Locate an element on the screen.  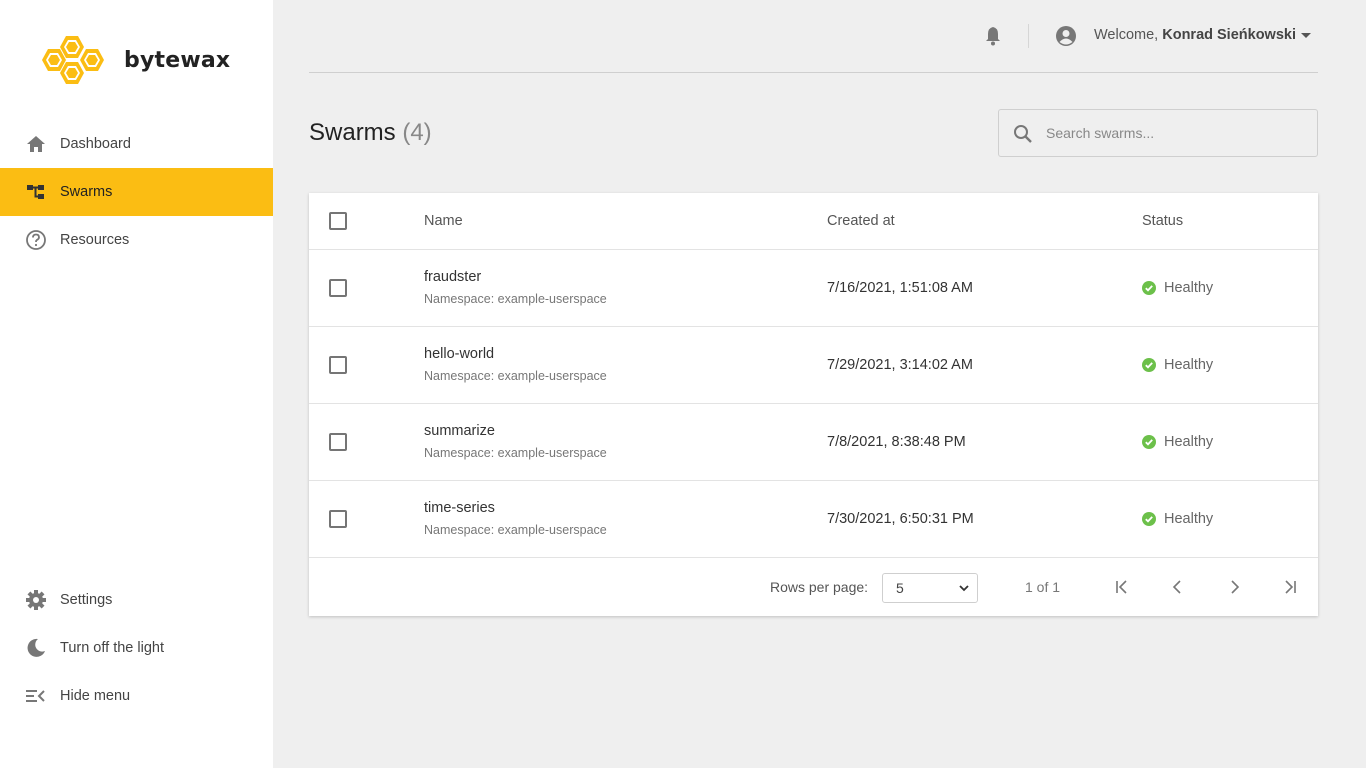
brand-name: bytewax is located at coordinates (177, 60).